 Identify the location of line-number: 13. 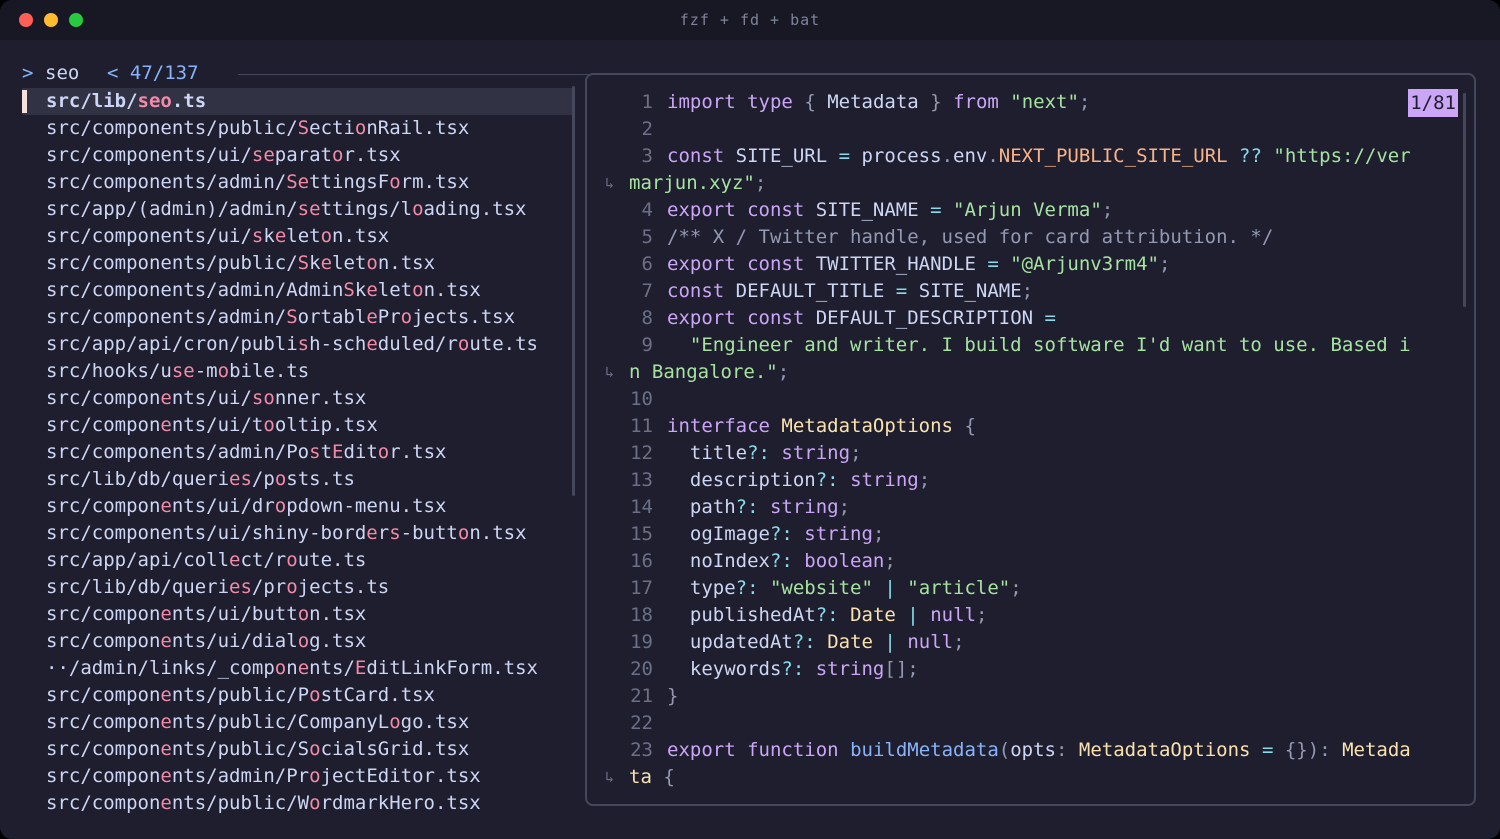
(641, 480).